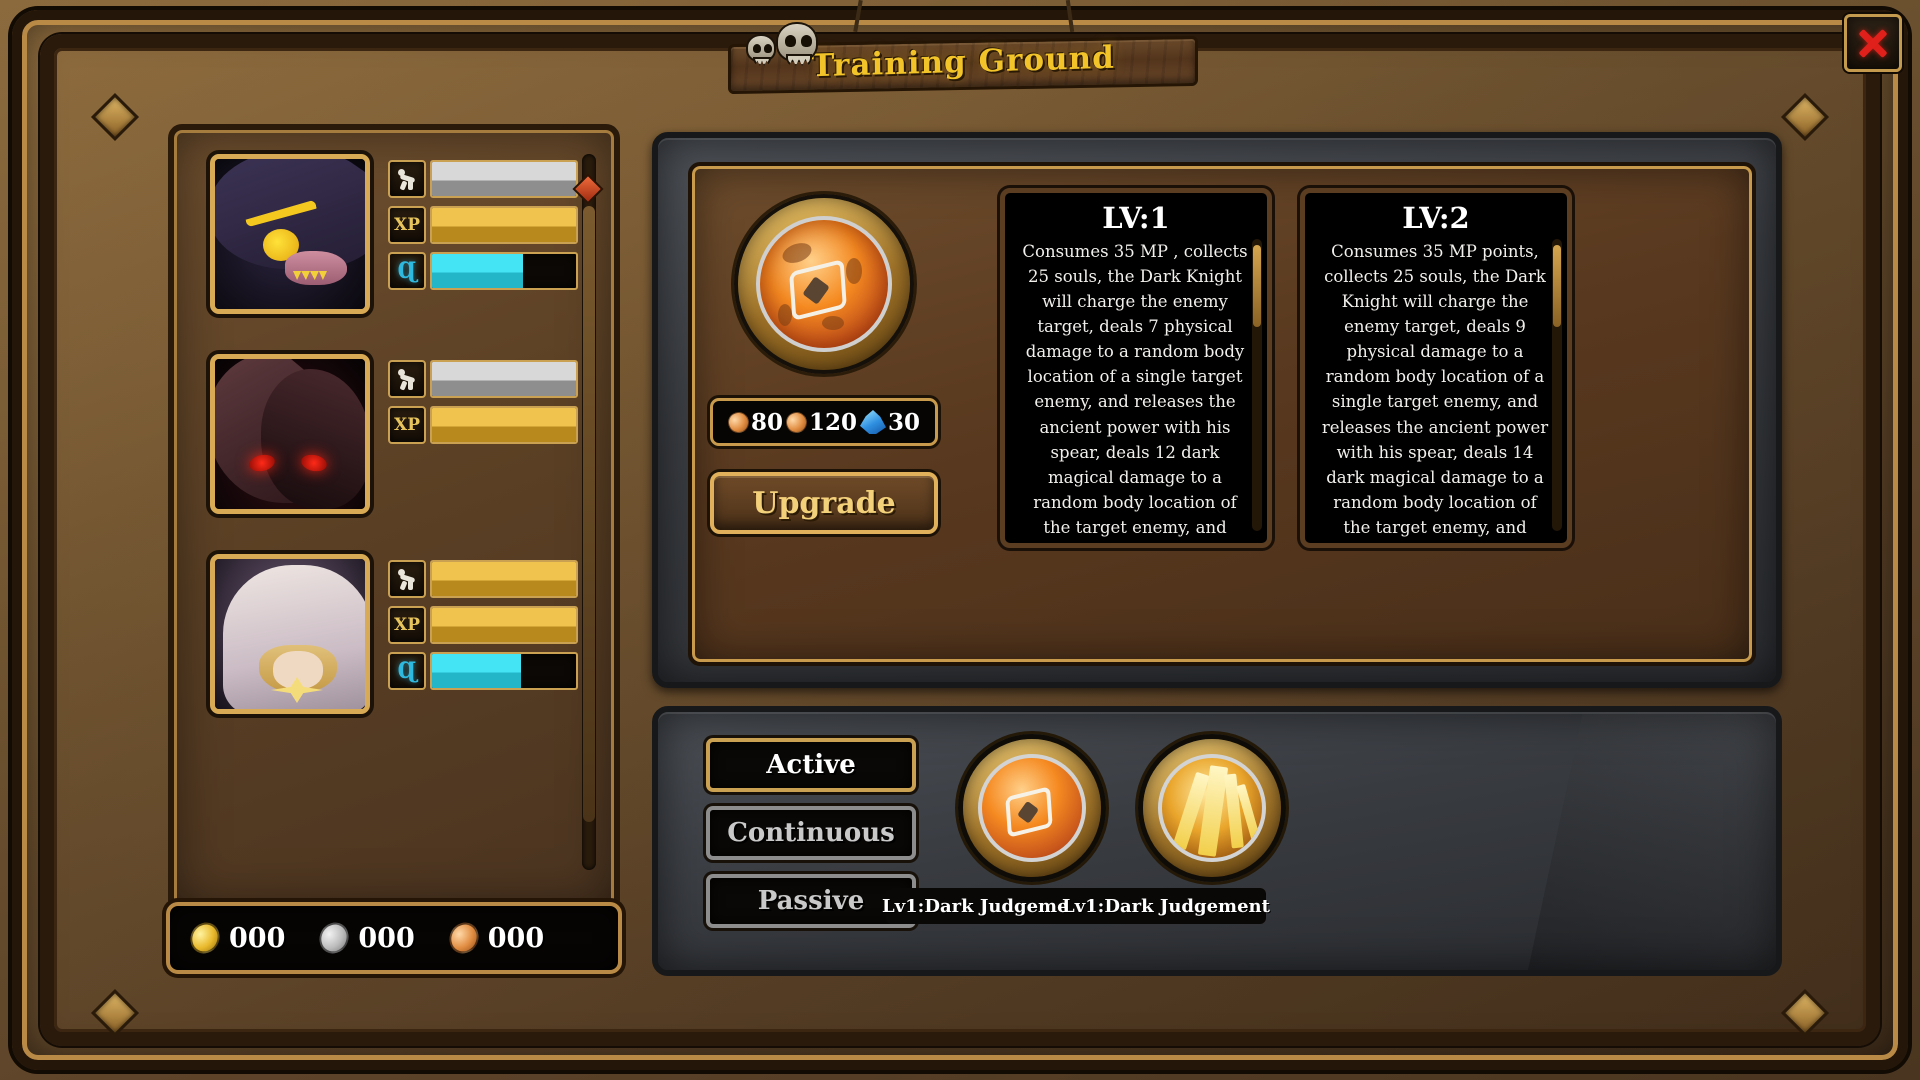  Describe the element at coordinates (1136, 218) in the screenshot. I see `level-1-title: LV:1` at that location.